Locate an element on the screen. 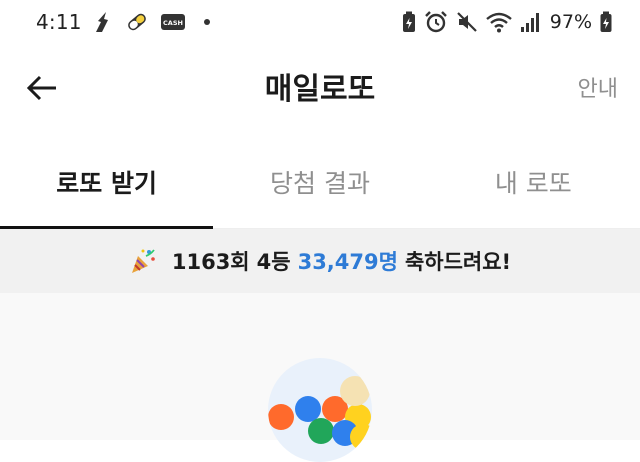 The image size is (640, 462). tab-winning-results: 당첨 결과 is located at coordinates (319, 182).